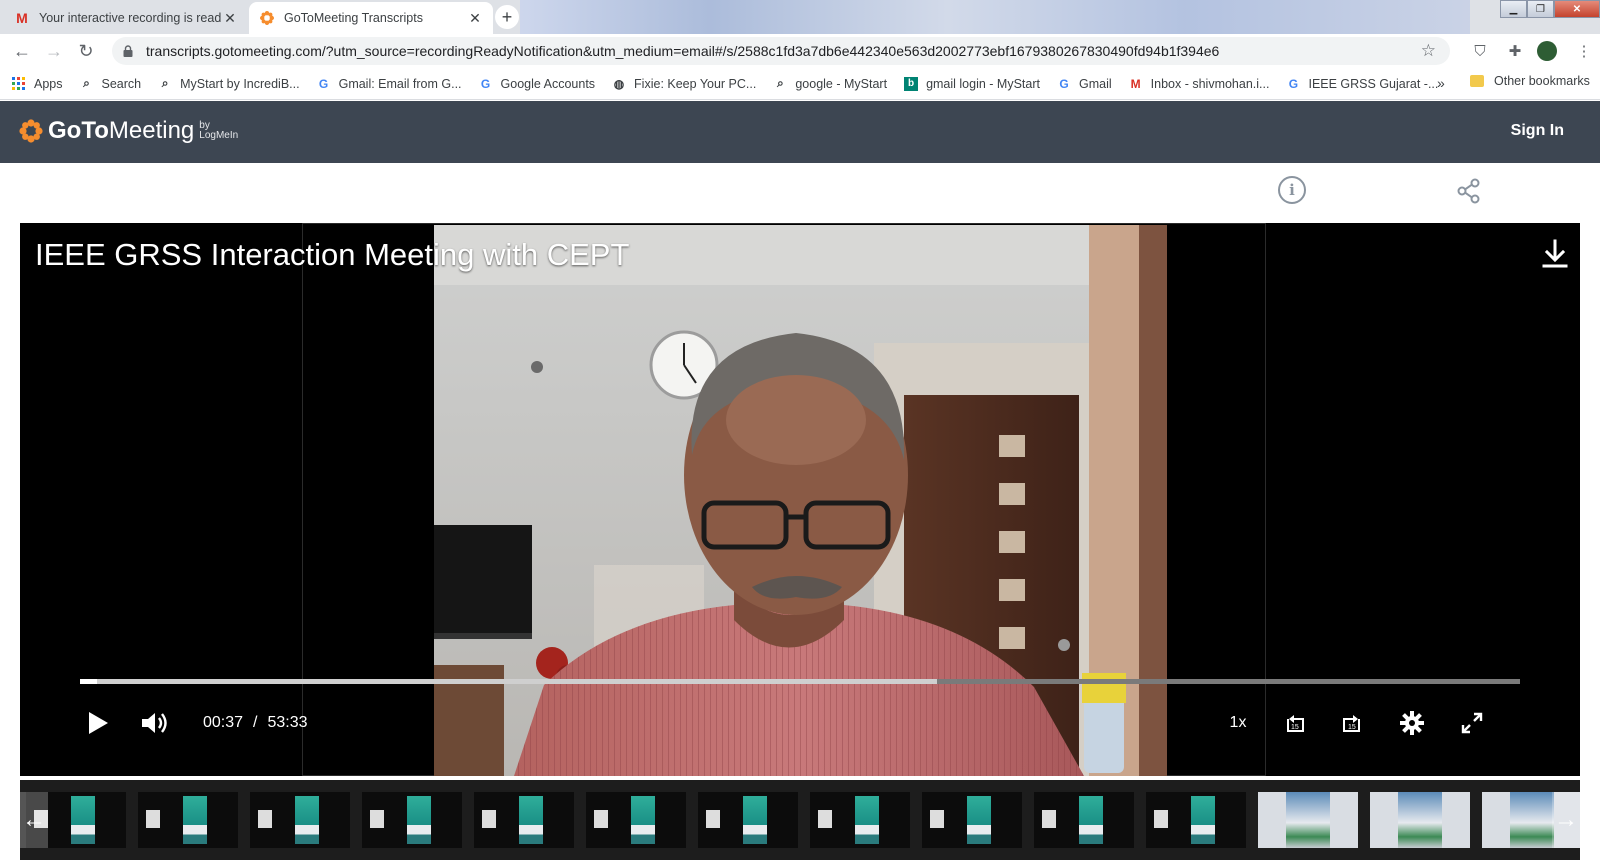  What do you see at coordinates (263, 723) in the screenshot?
I see `time-display: 00:37 / 53:33` at bounding box center [263, 723].